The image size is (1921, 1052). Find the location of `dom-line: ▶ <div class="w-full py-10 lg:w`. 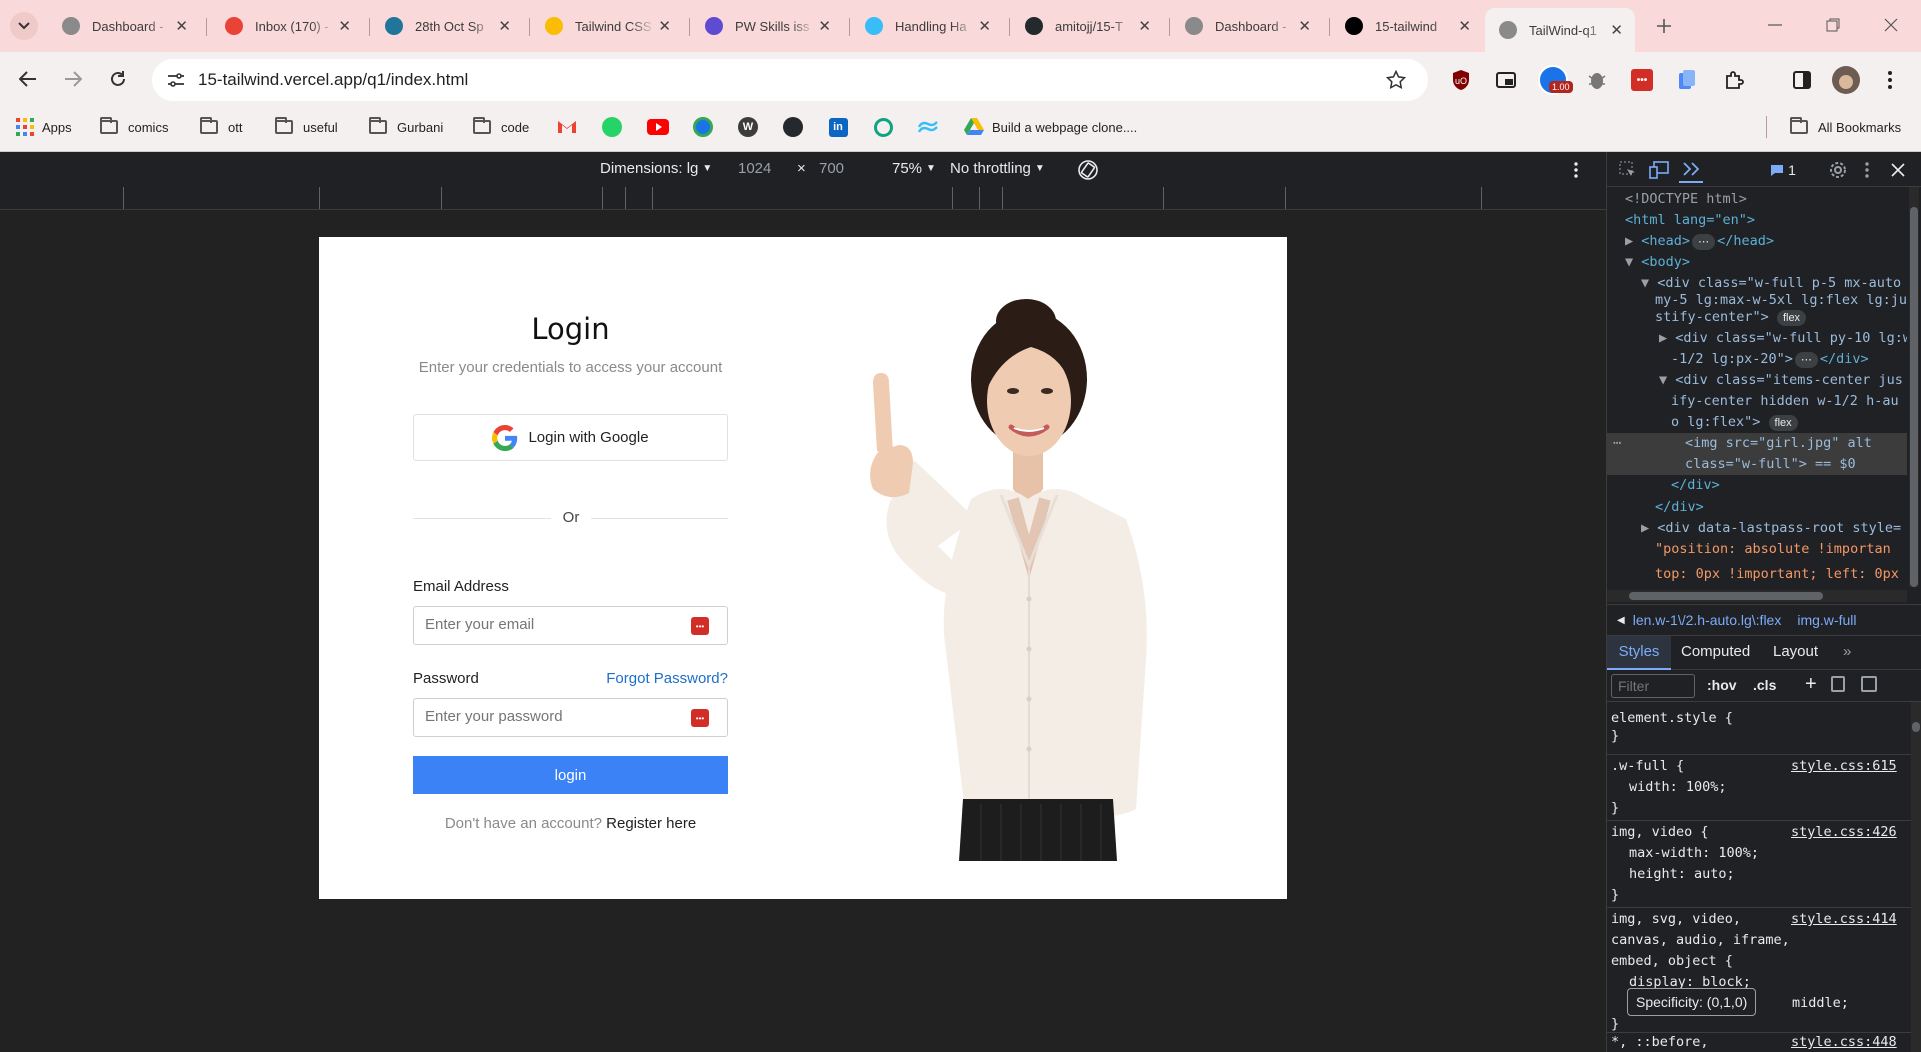

dom-line: ▶ <div class="w-full py-10 lg:w is located at coordinates (1783, 338).